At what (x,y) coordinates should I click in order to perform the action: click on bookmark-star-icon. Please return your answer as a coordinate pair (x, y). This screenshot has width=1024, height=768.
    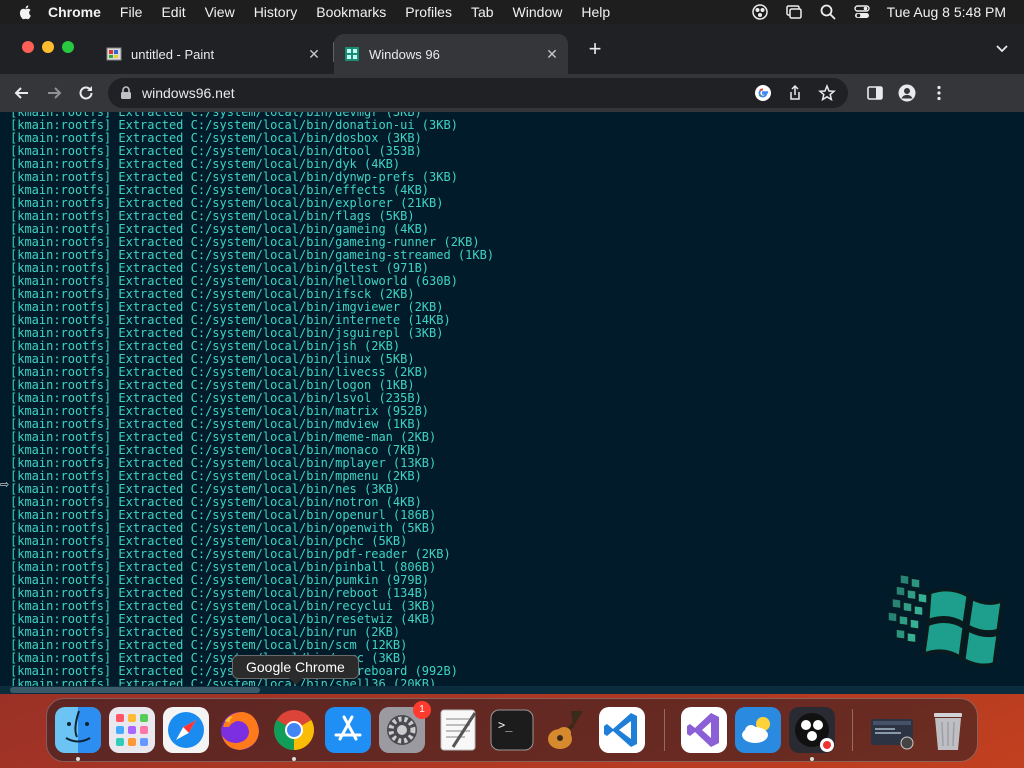
    Looking at the image, I should click on (827, 93).